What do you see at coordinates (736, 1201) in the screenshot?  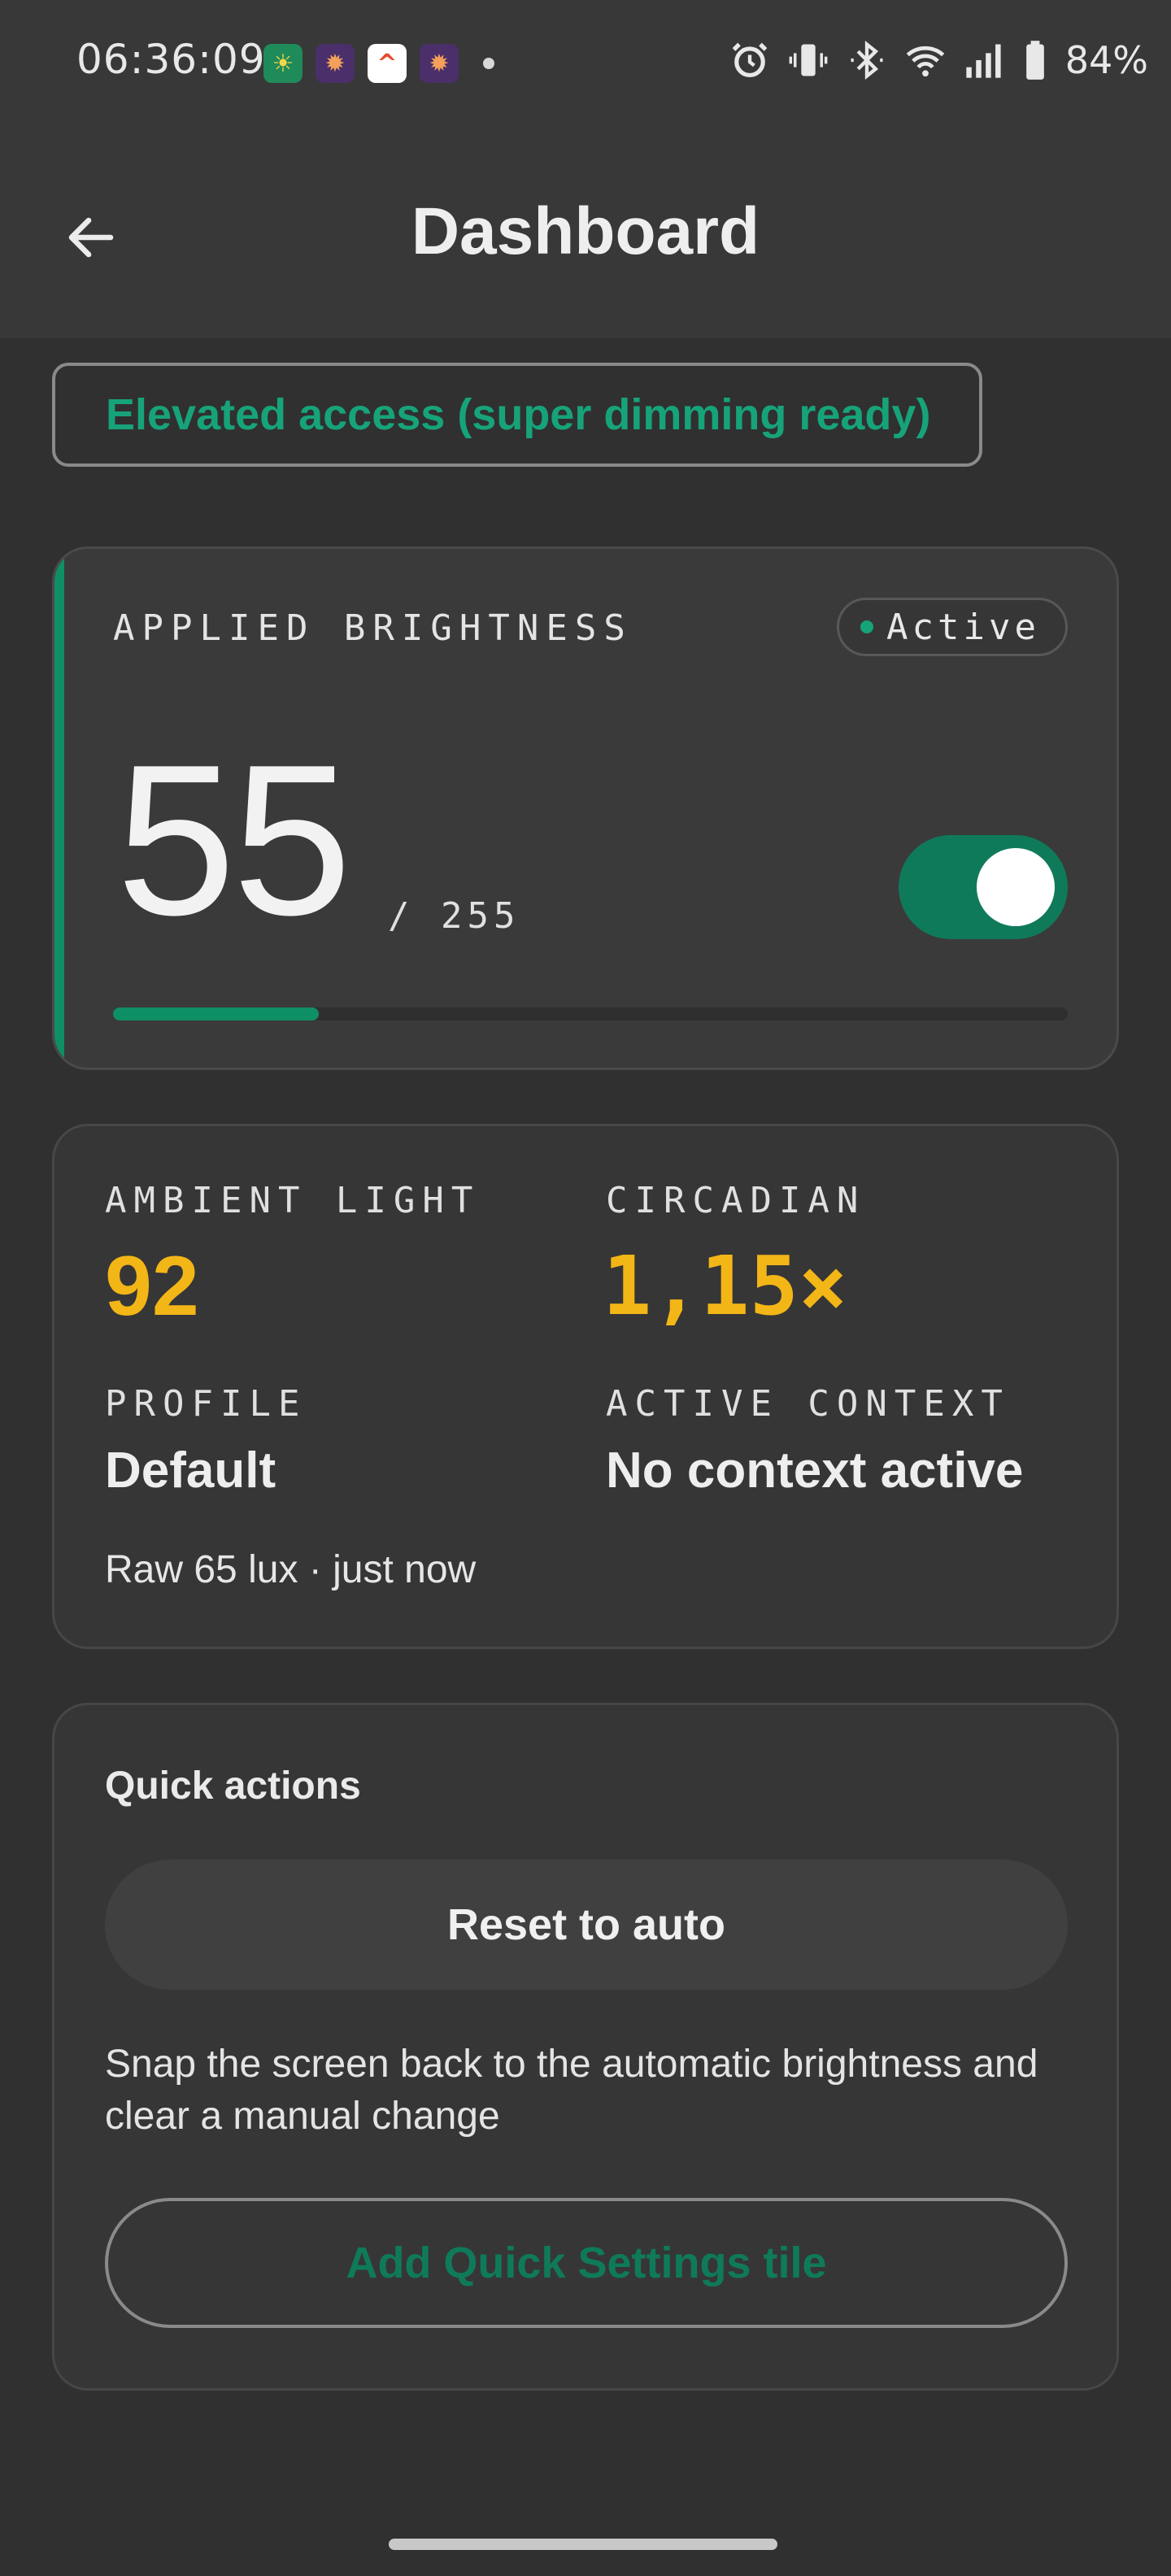 I see `circadian-label: CIRCADIAN` at bounding box center [736, 1201].